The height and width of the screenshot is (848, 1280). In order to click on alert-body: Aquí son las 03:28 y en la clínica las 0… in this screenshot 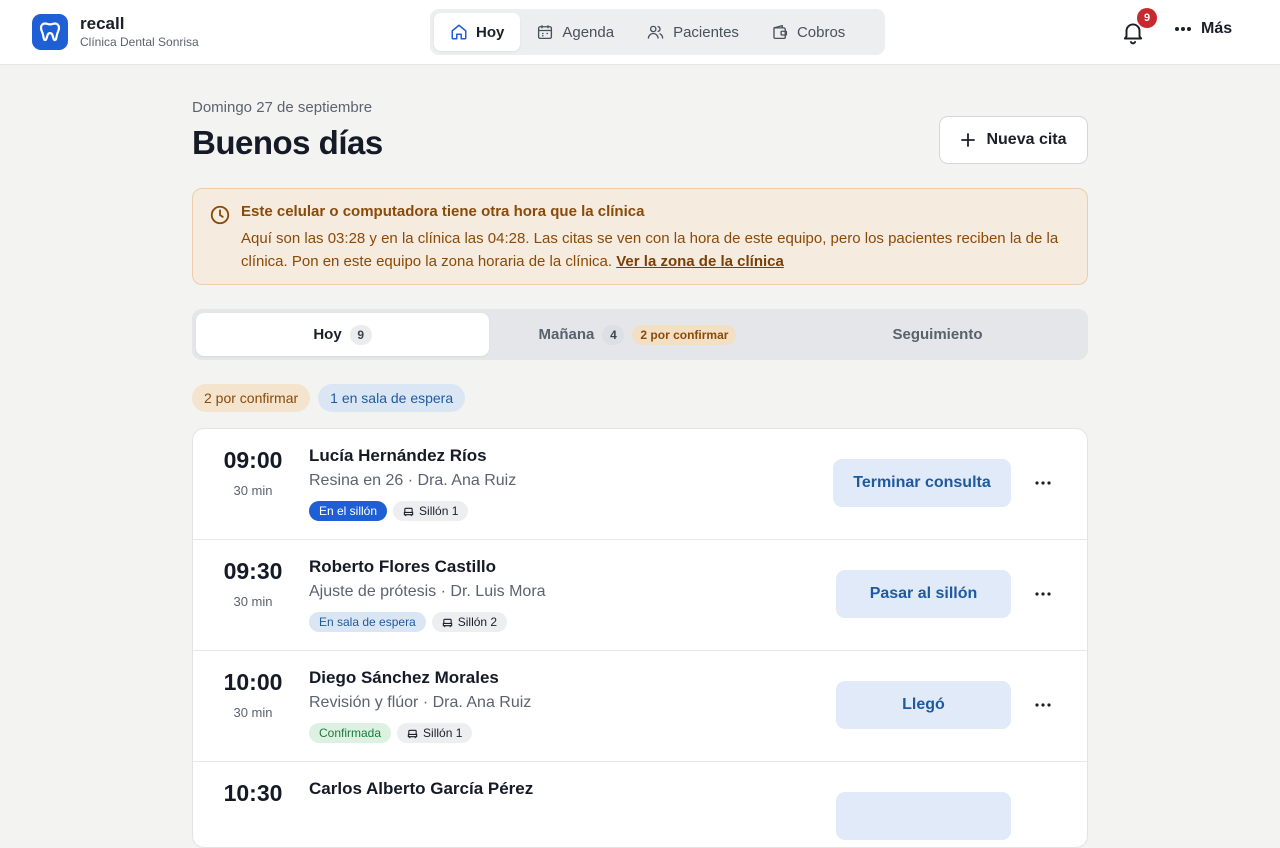, I will do `click(658, 250)`.